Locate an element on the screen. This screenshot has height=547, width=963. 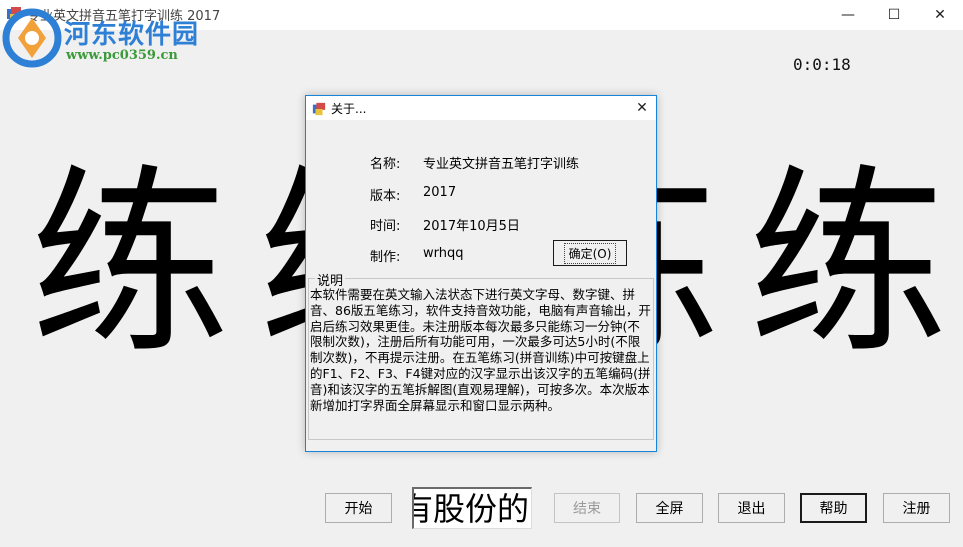
time-value: 2017年10月5日 is located at coordinates (471, 226).